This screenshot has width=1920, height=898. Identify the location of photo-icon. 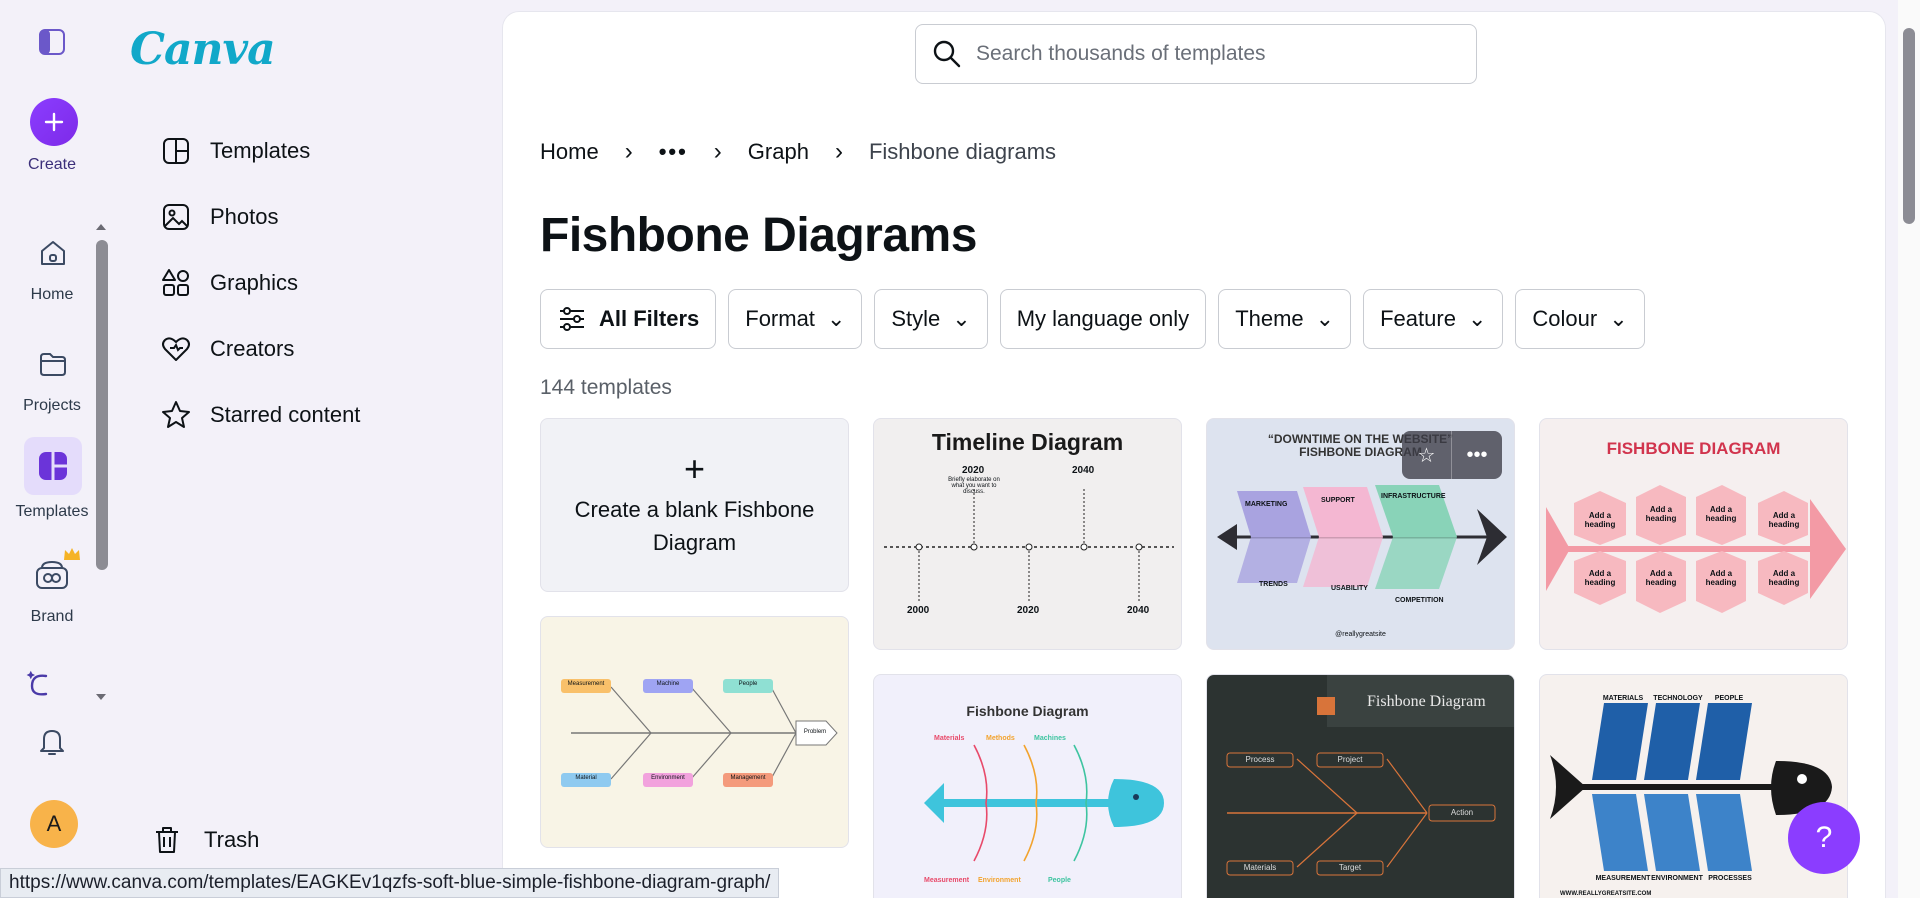
(176, 217).